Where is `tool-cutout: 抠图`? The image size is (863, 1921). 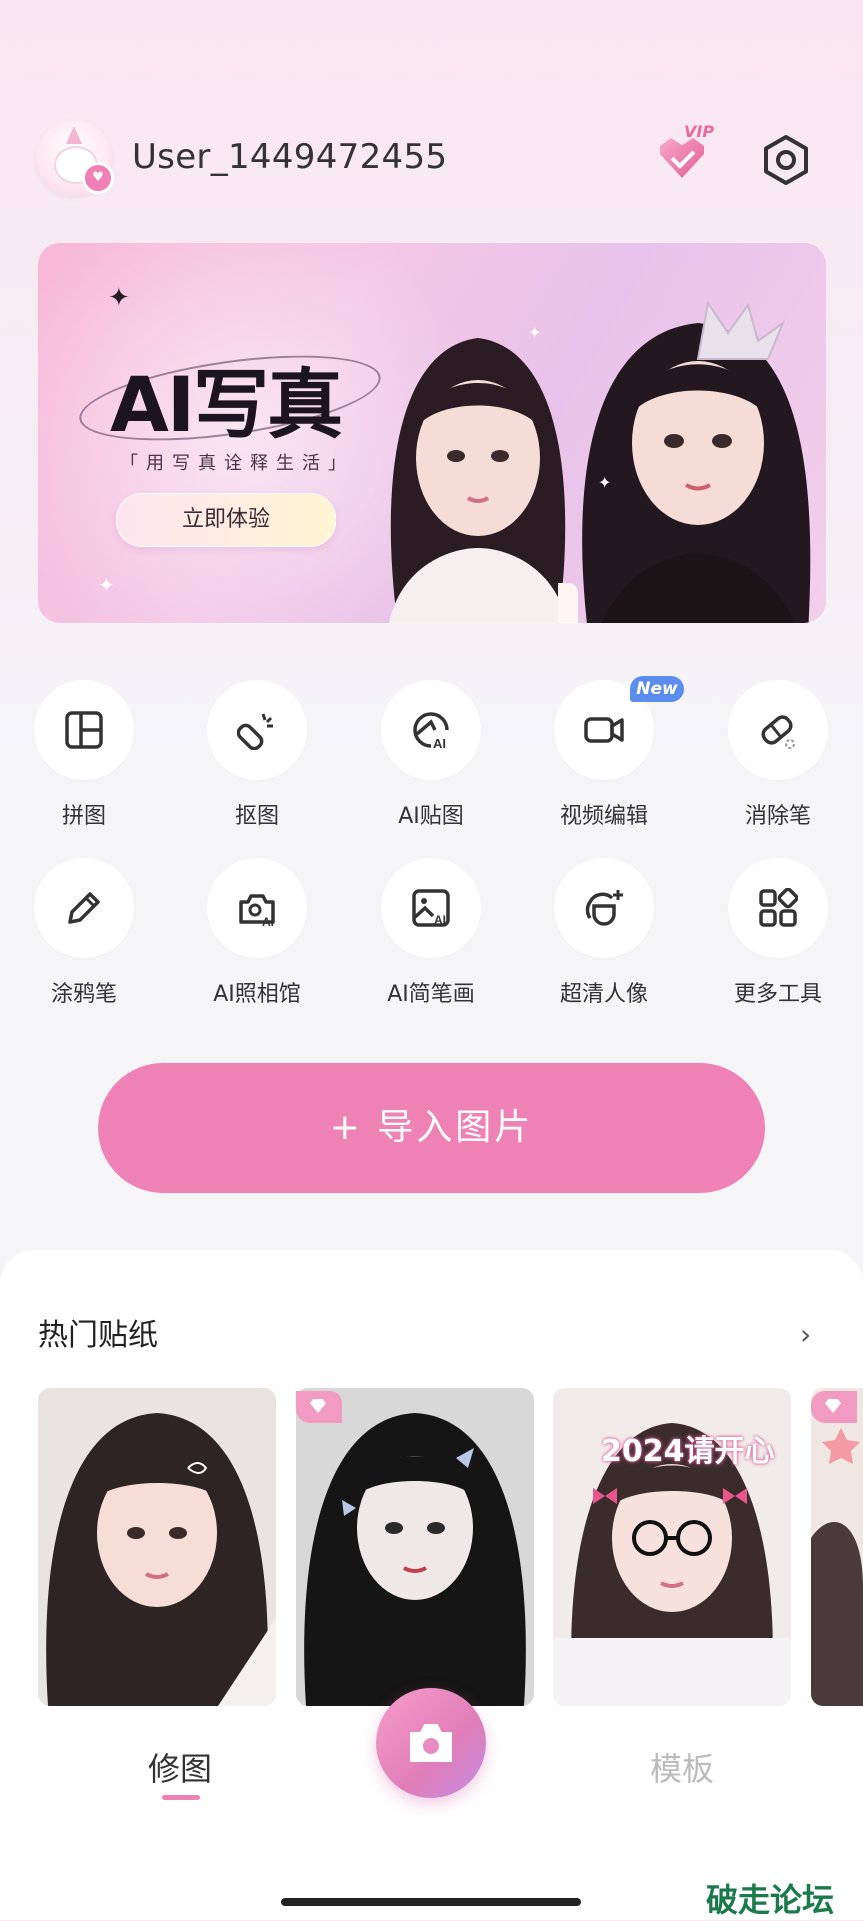
tool-cutout: 抠图 is located at coordinates (257, 755).